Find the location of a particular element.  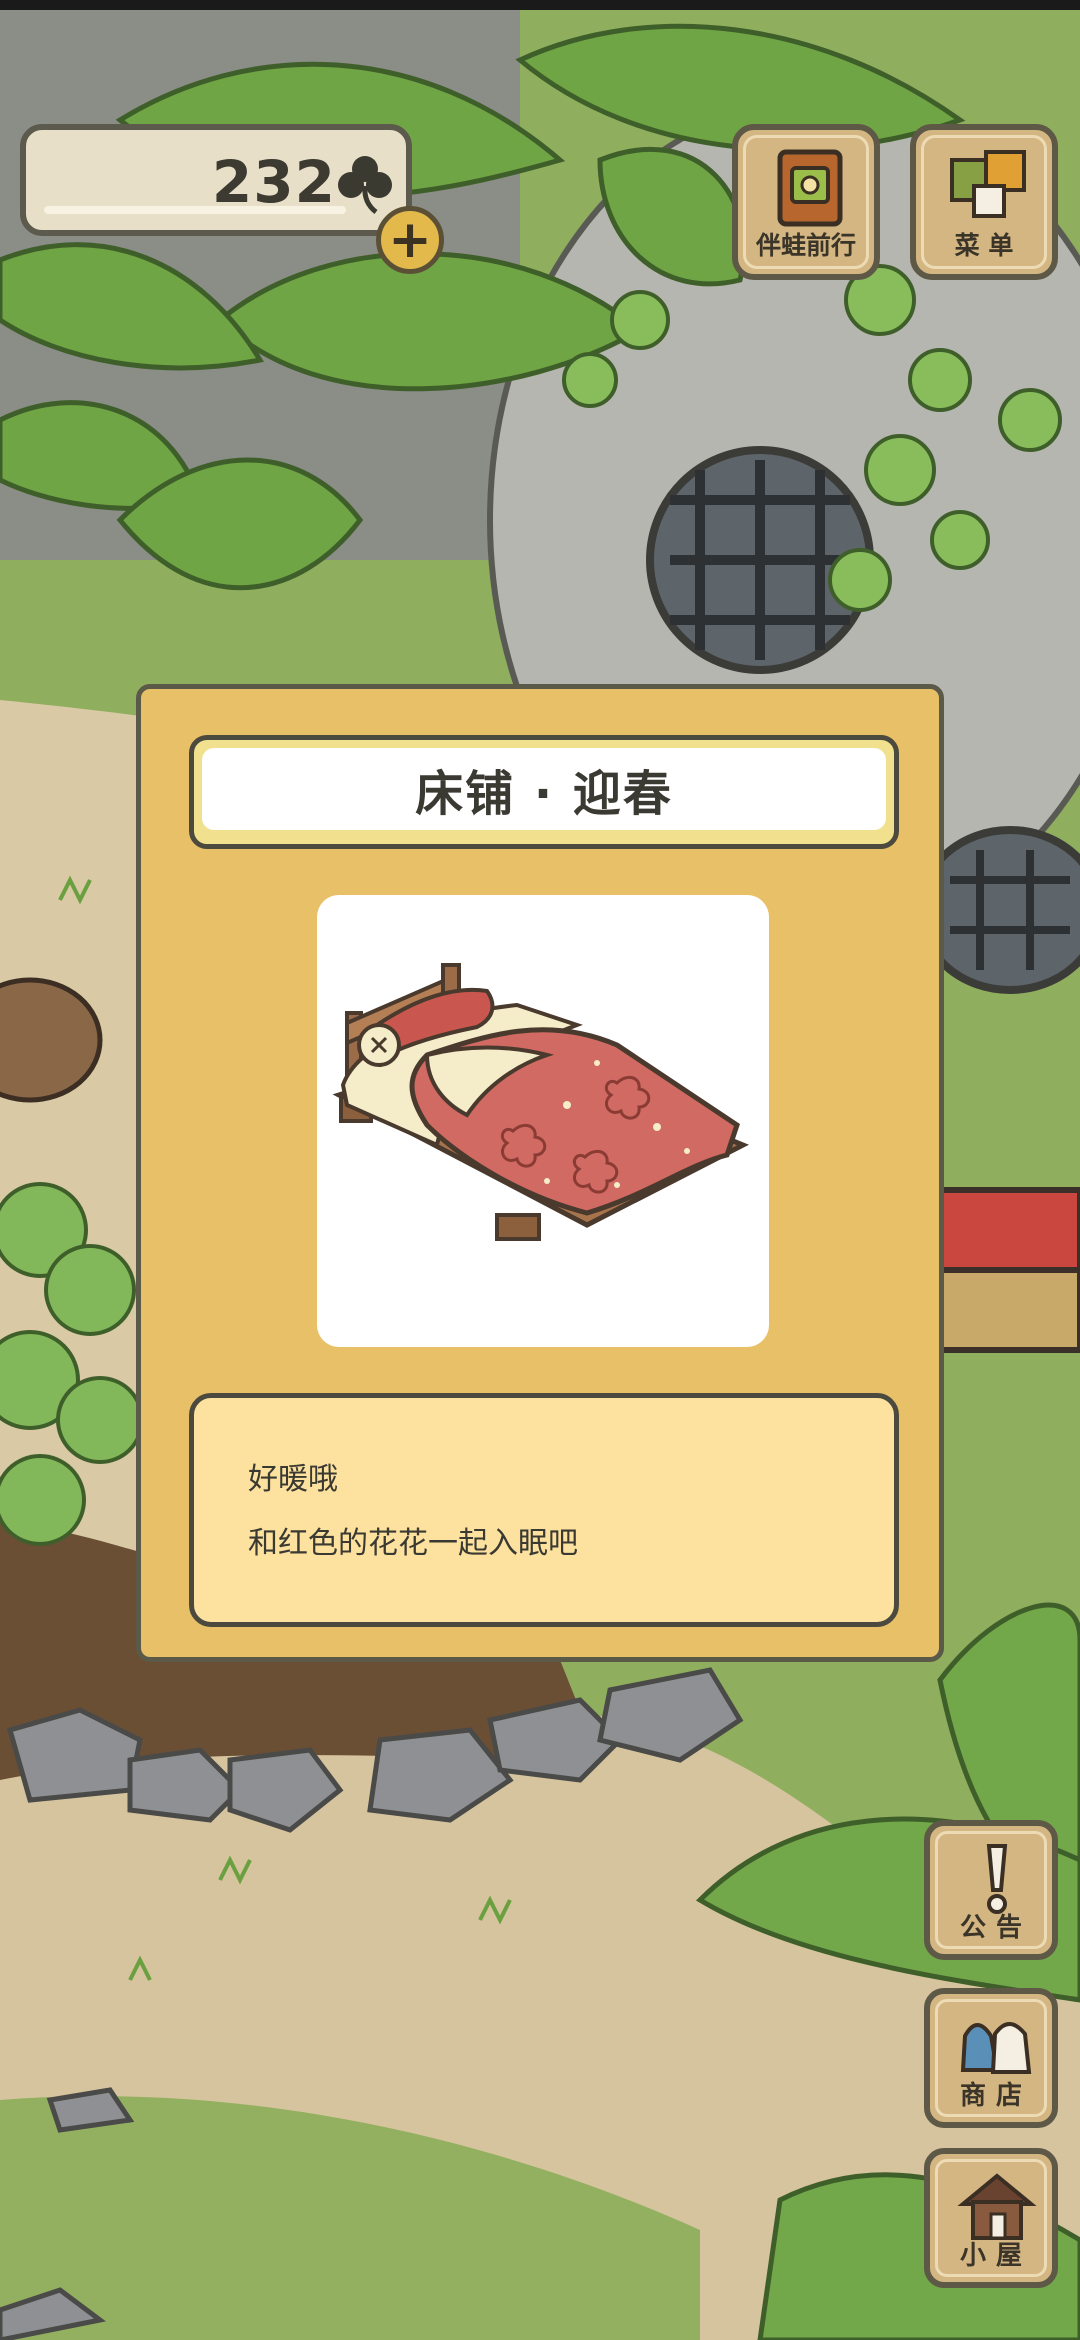

menu-label: 菜 单 is located at coordinates (984, 245).